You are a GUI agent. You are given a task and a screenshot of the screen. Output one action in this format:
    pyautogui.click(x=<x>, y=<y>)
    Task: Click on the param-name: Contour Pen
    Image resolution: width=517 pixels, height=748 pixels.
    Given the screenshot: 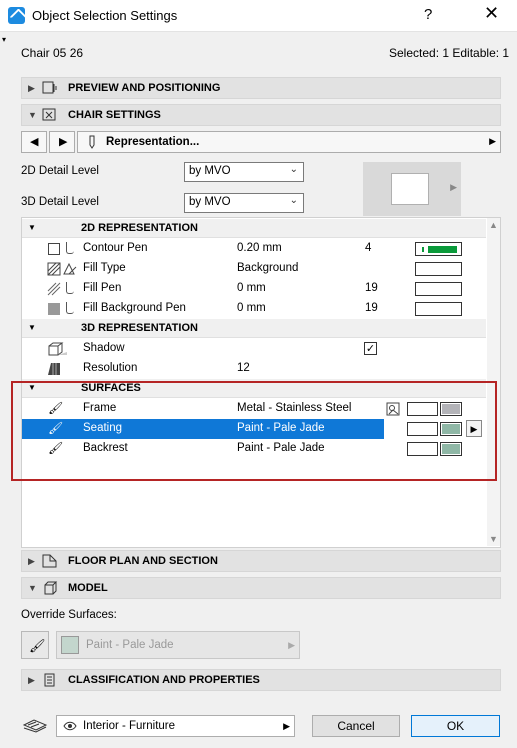 What is the action you would take?
    pyautogui.click(x=115, y=248)
    